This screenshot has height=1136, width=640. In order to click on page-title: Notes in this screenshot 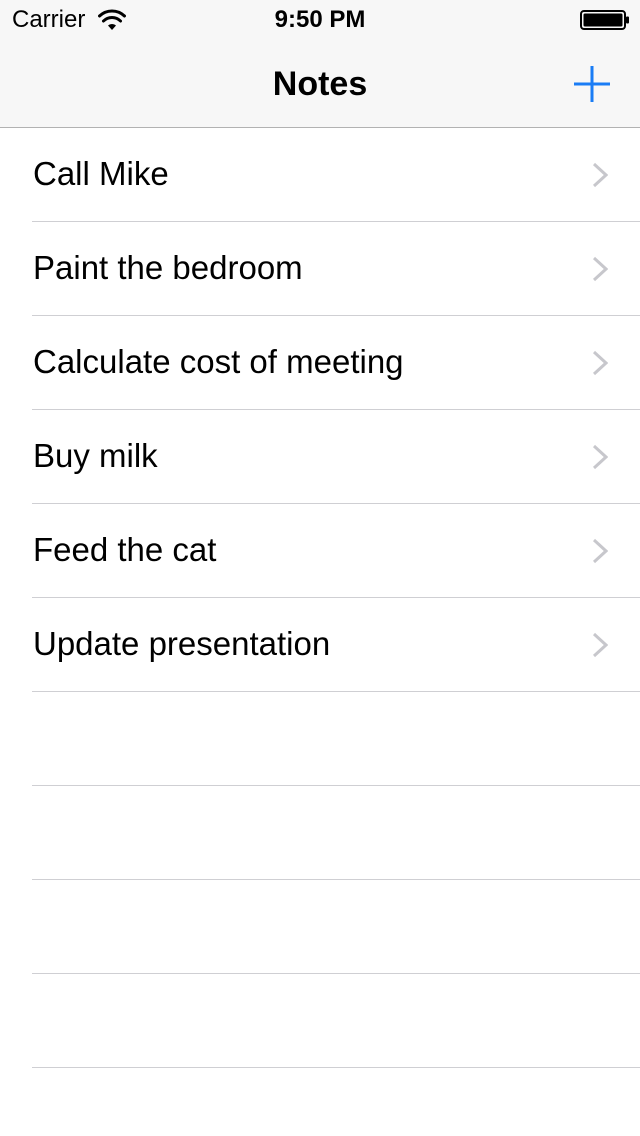, I will do `click(320, 84)`.